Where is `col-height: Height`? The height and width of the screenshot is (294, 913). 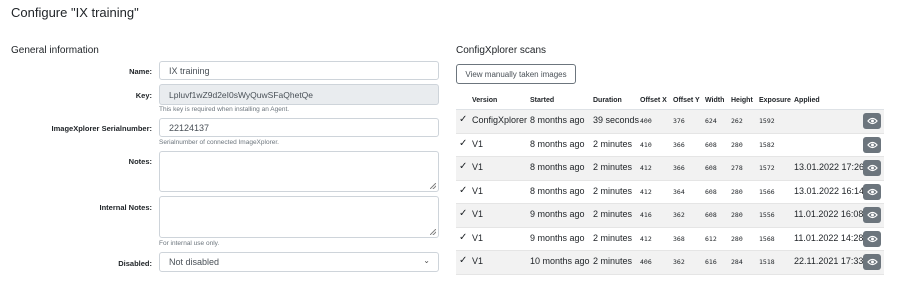 col-height: Height is located at coordinates (742, 100).